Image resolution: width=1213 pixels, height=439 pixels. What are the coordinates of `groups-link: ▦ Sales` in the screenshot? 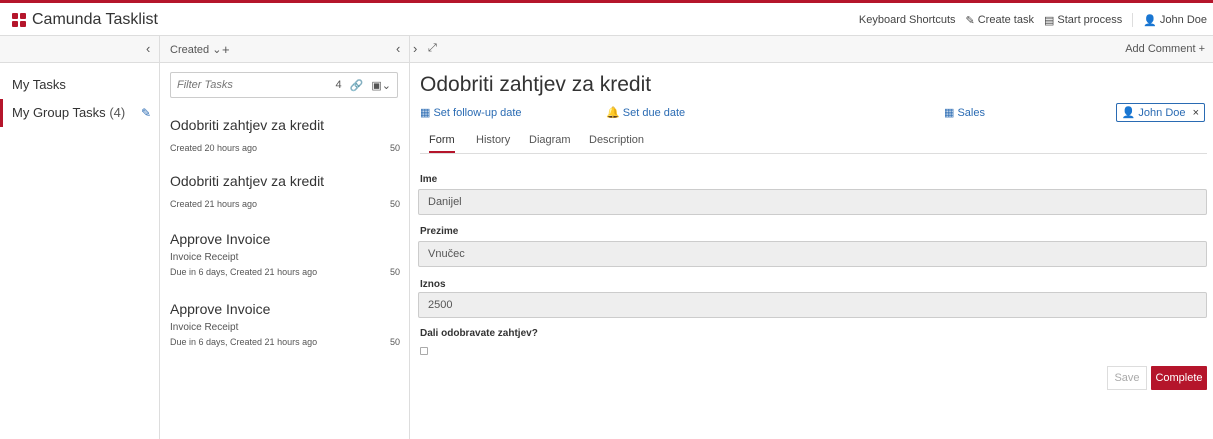 It's located at (964, 112).